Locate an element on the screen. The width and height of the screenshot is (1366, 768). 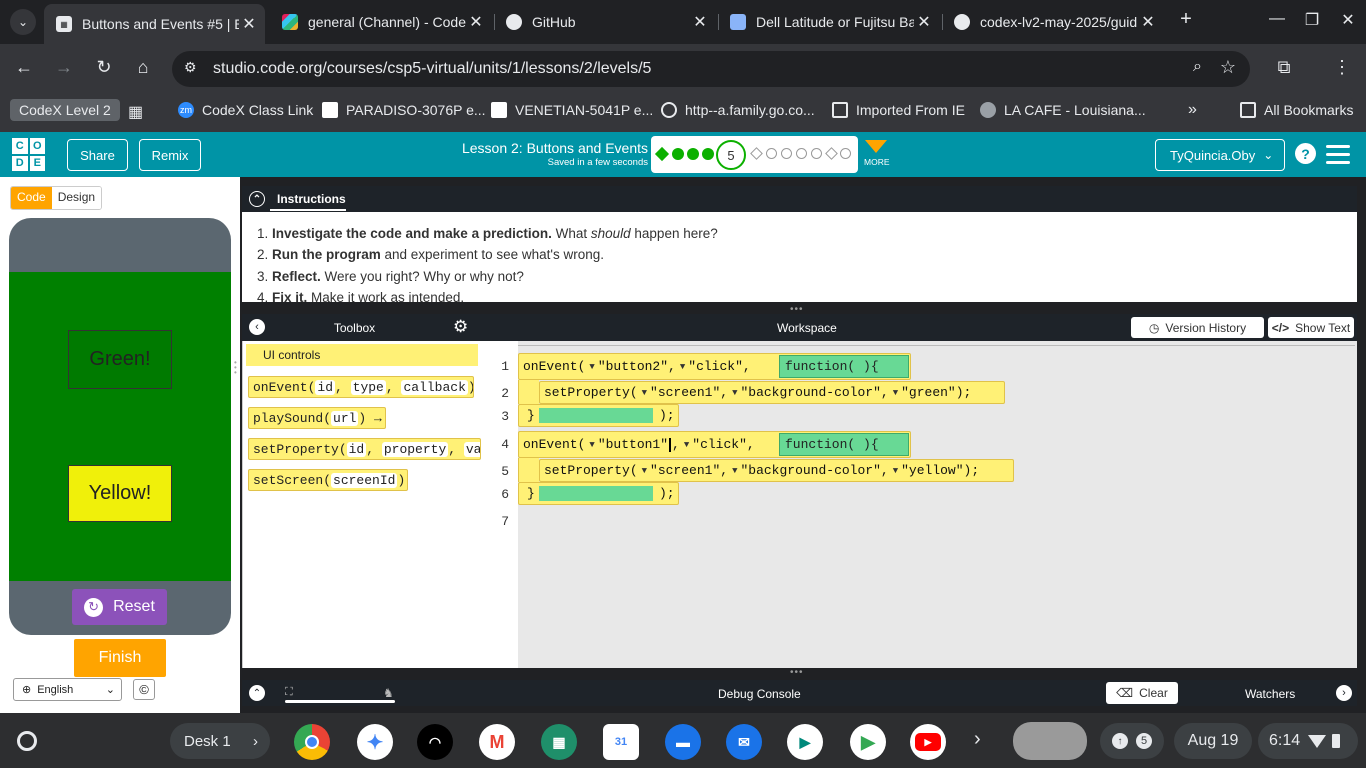
gemini-app-icon: ✦ is located at coordinates (375, 742).